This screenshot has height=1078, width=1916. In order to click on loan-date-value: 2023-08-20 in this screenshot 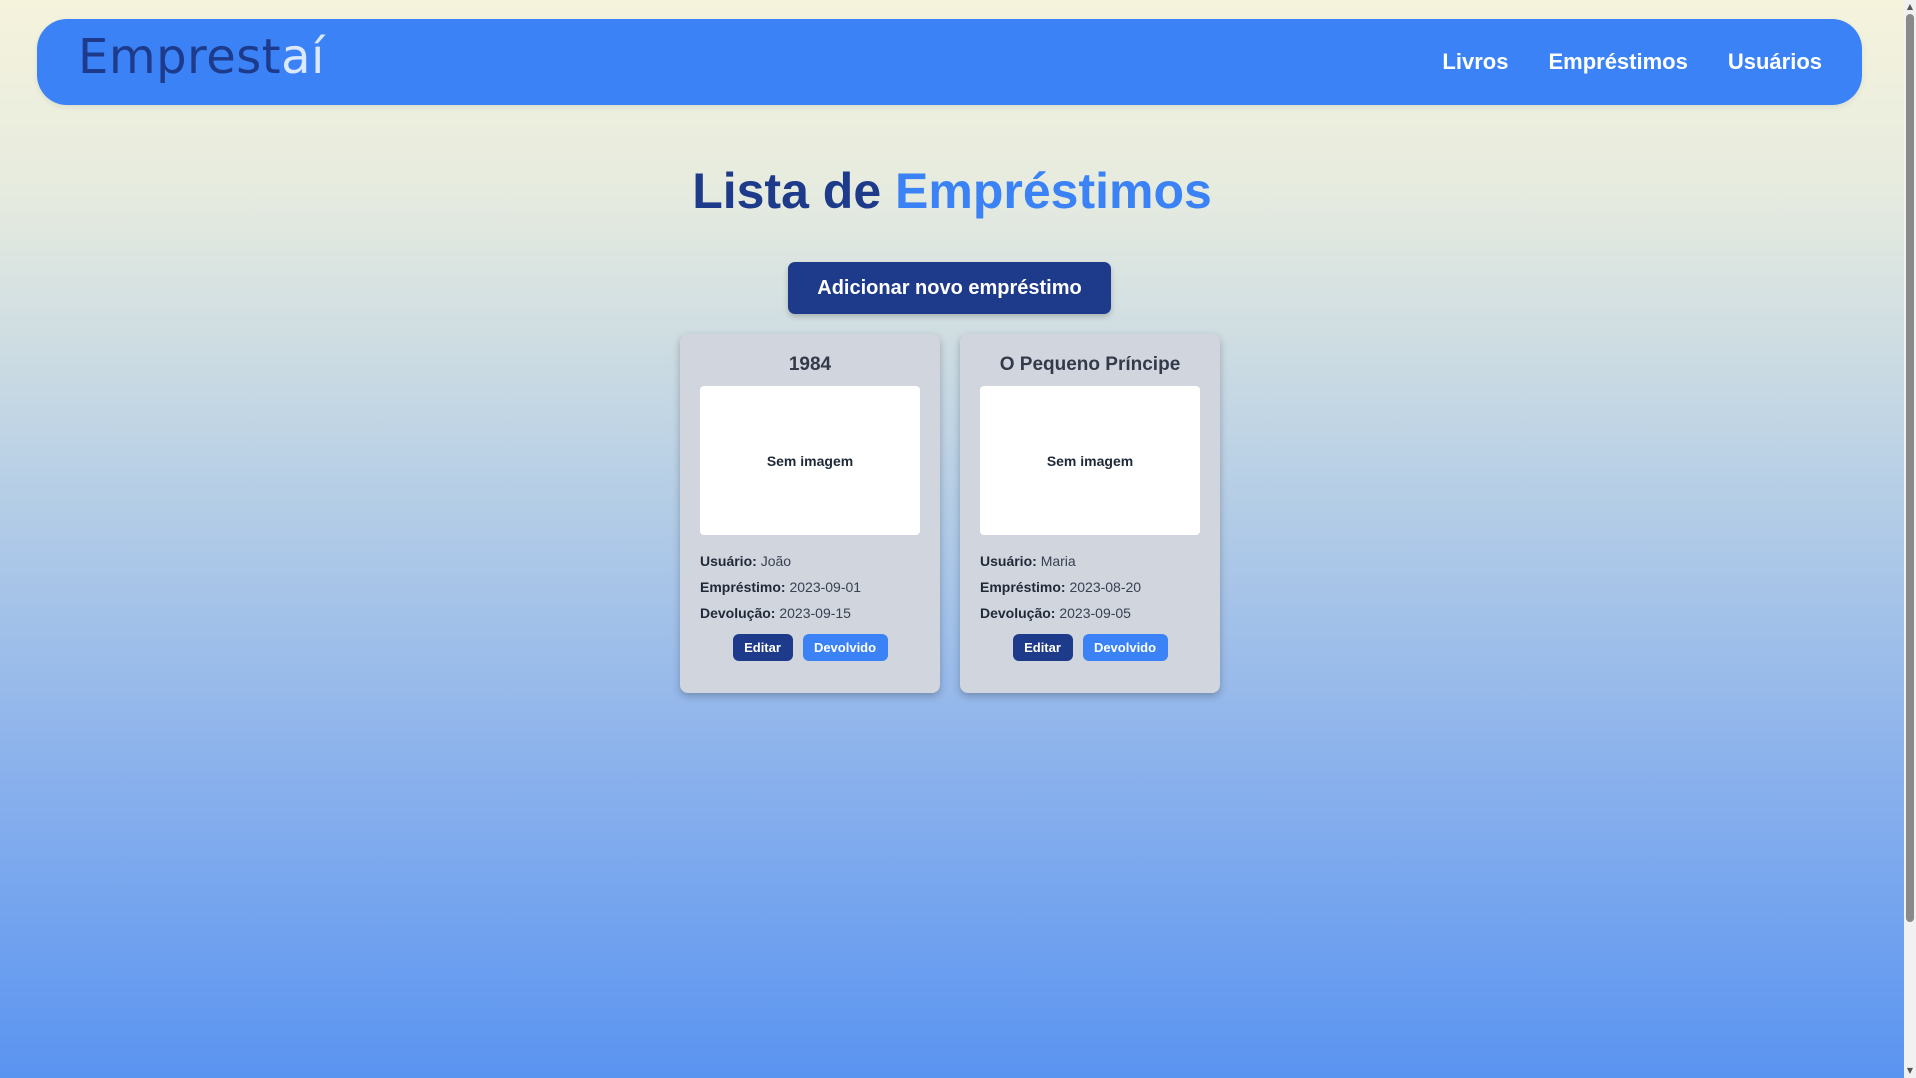, I will do `click(1105, 587)`.